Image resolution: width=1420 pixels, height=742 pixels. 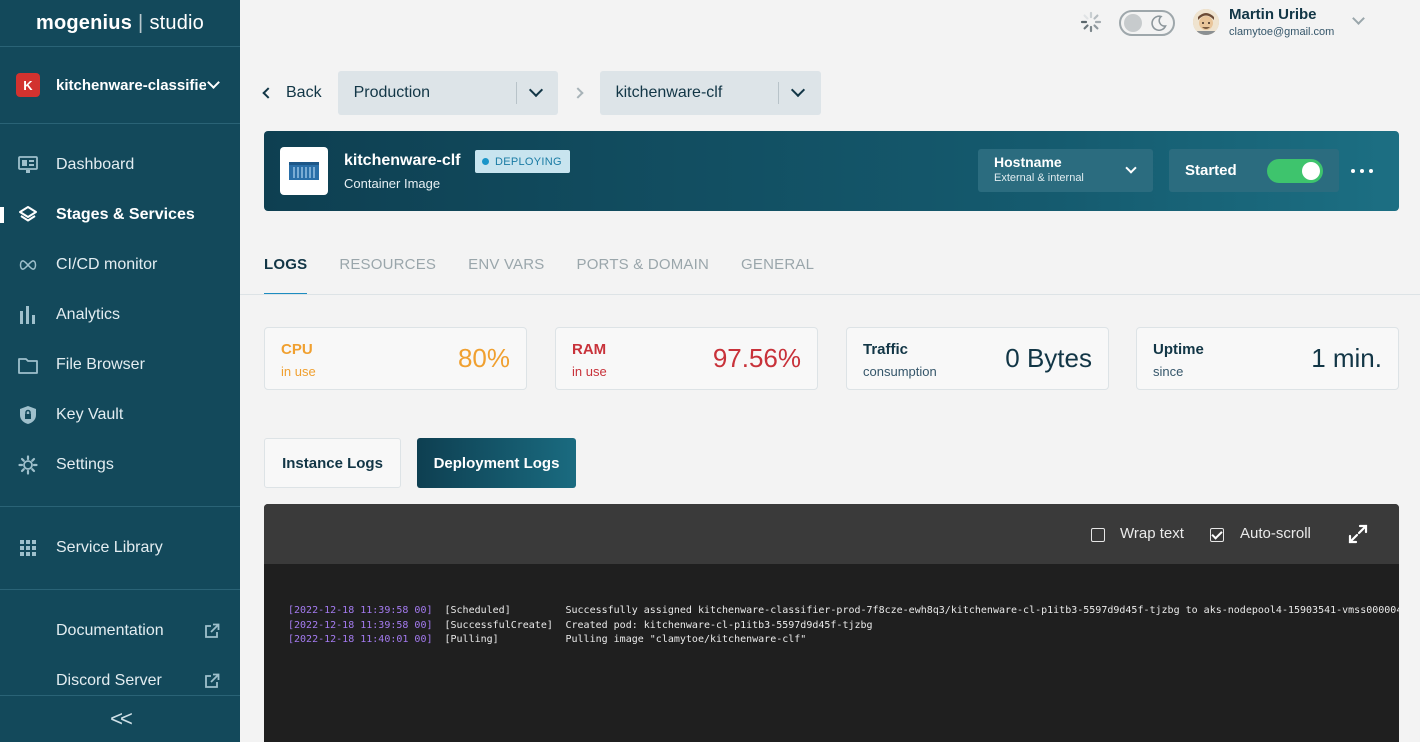 What do you see at coordinates (395, 358) in the screenshot?
I see `stat-card-cpu: CPU in use 80%` at bounding box center [395, 358].